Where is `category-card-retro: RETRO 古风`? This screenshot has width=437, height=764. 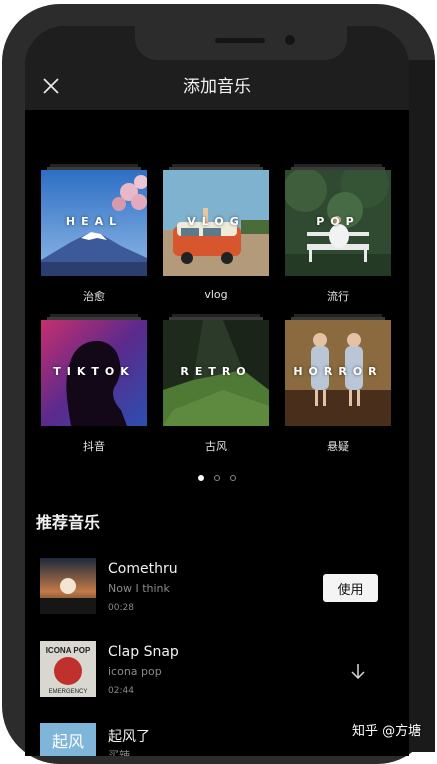 category-card-retro: RETRO 古风 is located at coordinates (216, 384).